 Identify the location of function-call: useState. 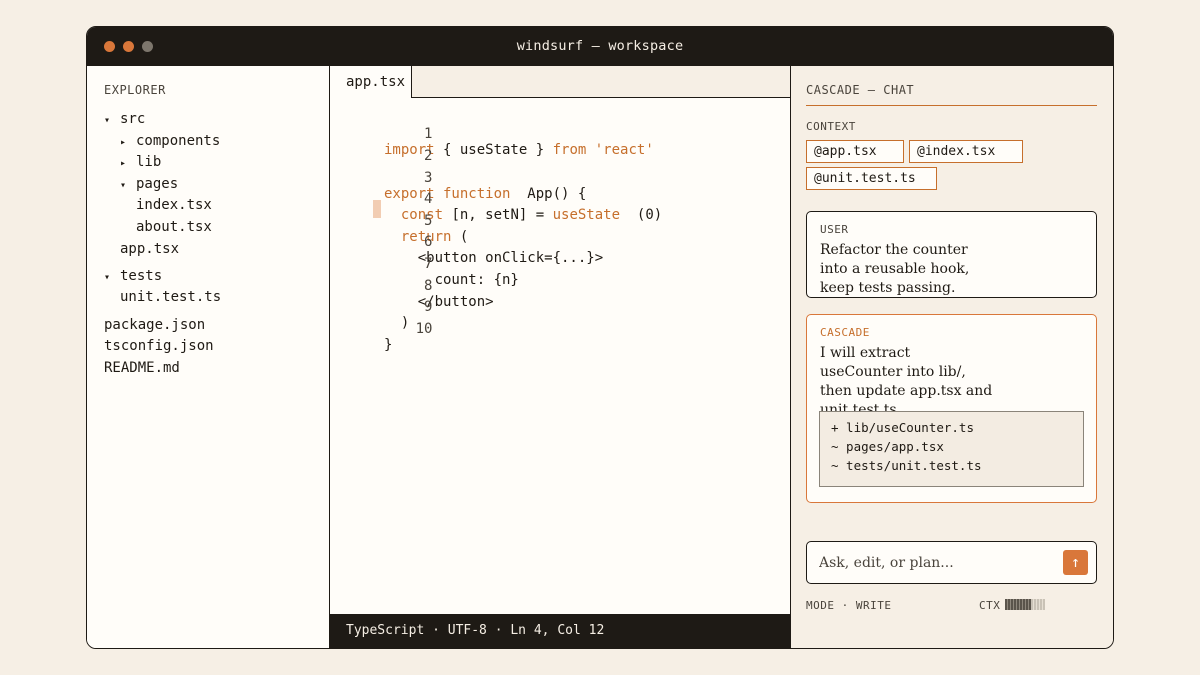
(586, 215).